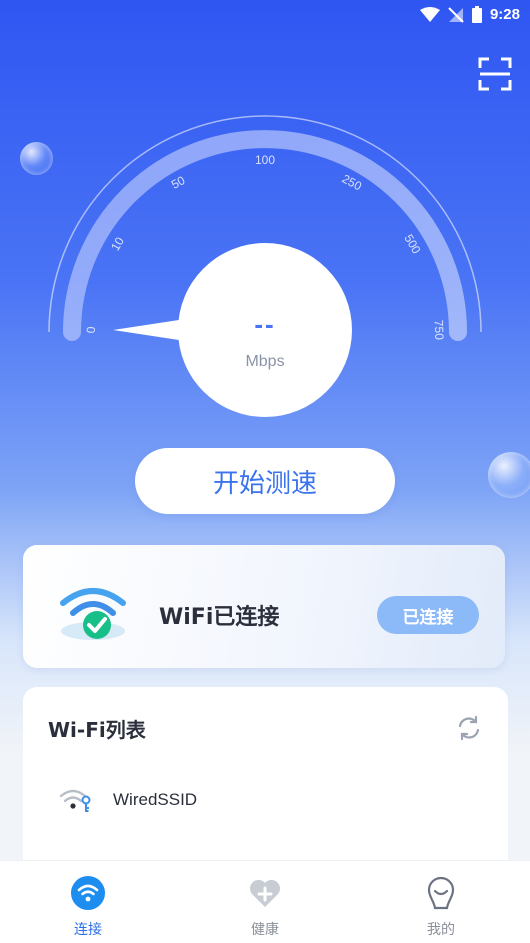  Describe the element at coordinates (265, 324) in the screenshot. I see `speed-value: --` at that location.